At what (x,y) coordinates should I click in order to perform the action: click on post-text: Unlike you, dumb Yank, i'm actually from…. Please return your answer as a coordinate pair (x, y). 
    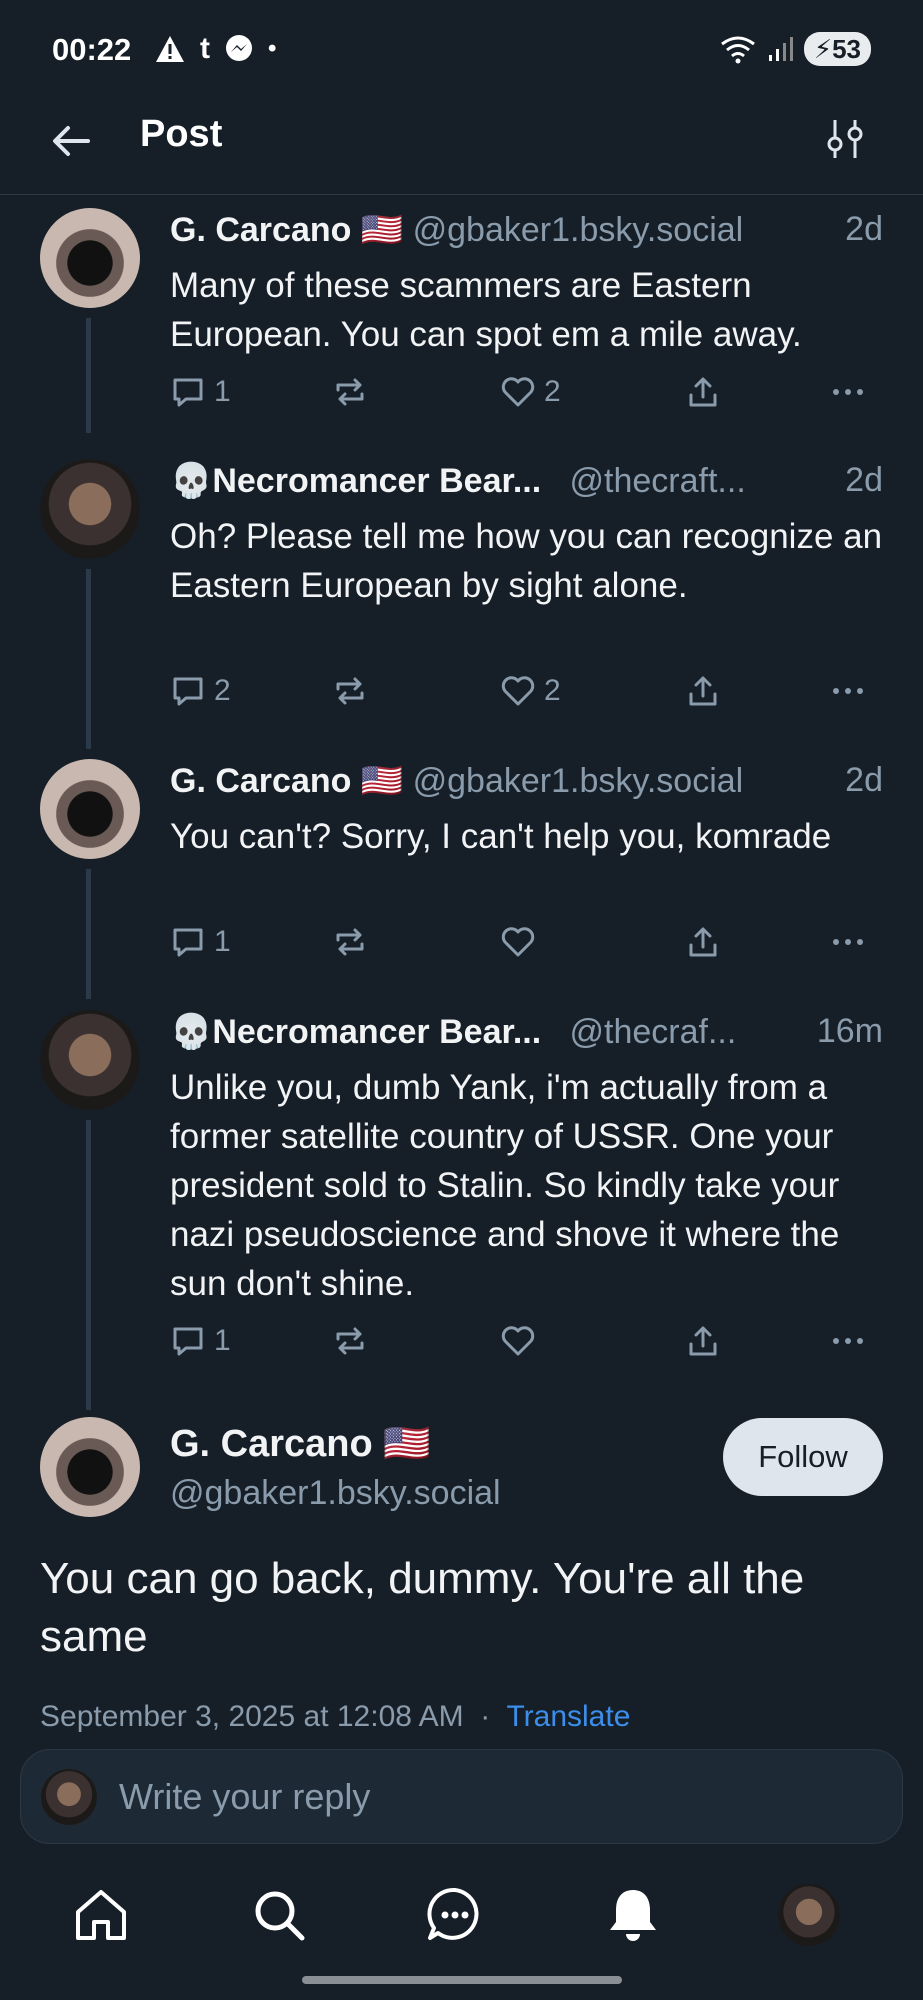
    Looking at the image, I should click on (505, 1185).